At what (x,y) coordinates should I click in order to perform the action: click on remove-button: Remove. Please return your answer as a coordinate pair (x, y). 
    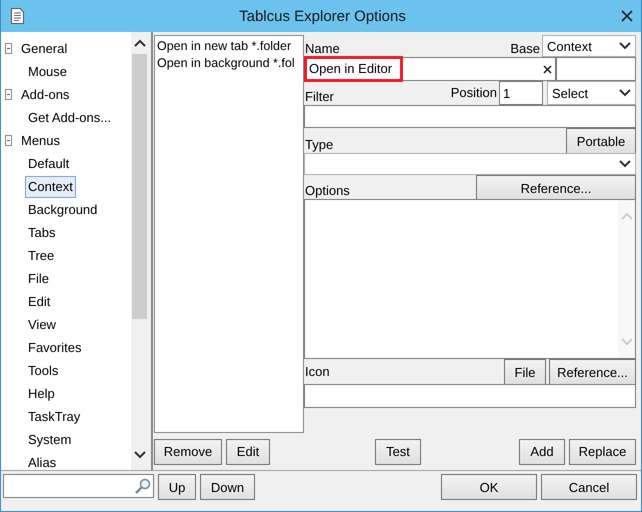
    Looking at the image, I should click on (188, 451).